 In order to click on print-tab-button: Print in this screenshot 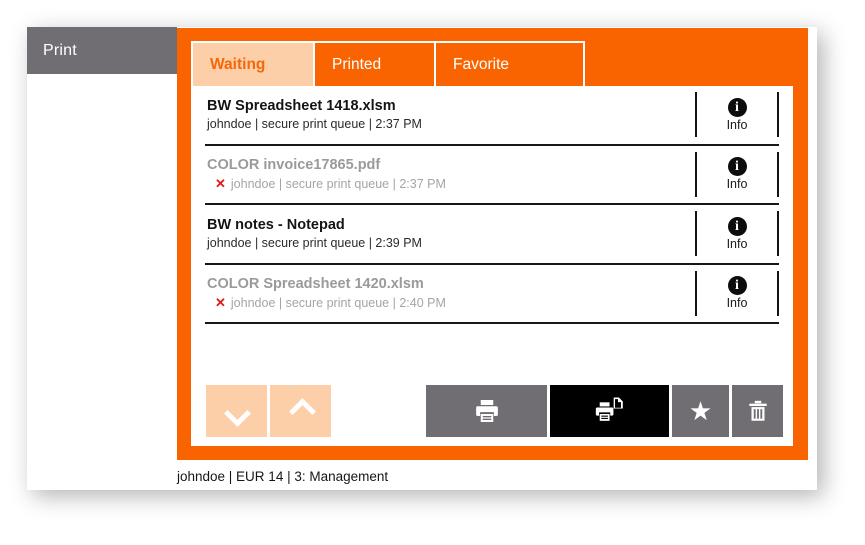, I will do `click(102, 50)`.